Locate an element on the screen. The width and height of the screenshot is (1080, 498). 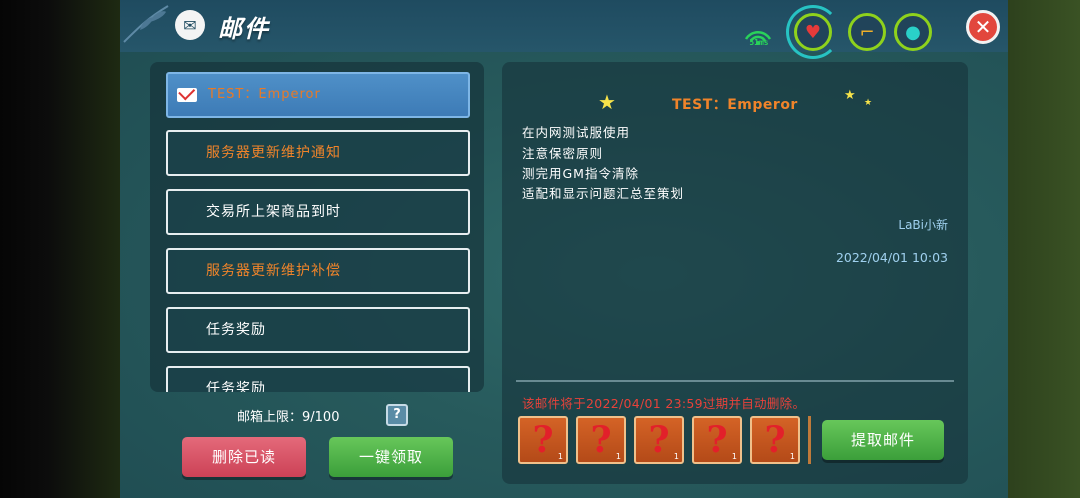
mail-item: 服务器更新维护补偿 is located at coordinates (318, 271).